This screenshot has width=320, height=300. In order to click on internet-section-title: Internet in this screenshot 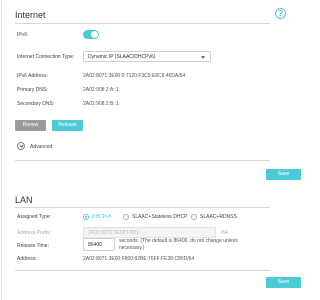, I will do `click(30, 15)`.